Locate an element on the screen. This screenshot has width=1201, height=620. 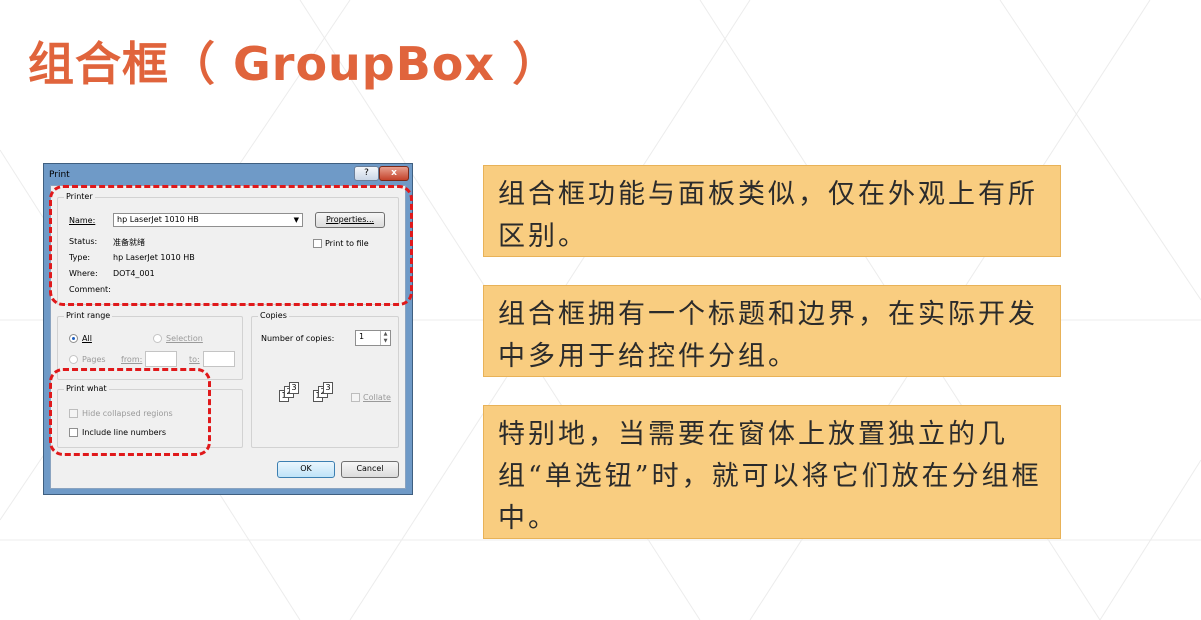
from-label: from: is located at coordinates (132, 359).